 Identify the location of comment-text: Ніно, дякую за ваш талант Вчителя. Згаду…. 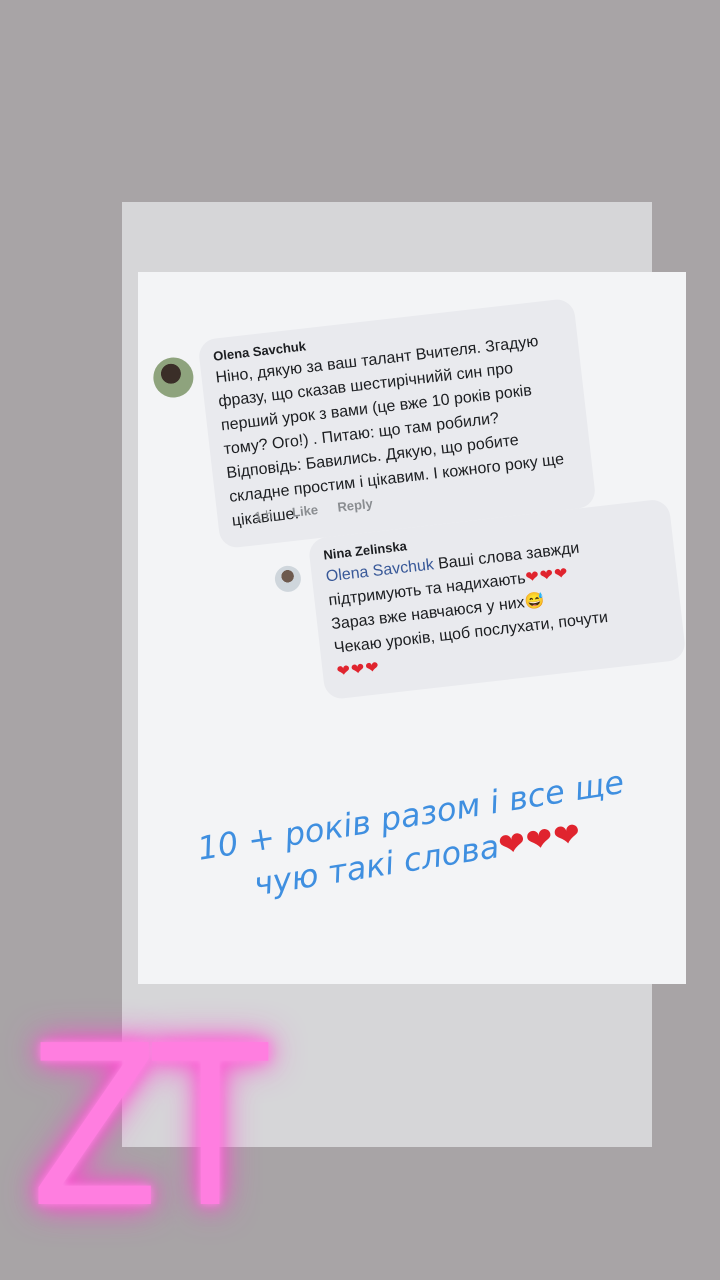
(389, 431).